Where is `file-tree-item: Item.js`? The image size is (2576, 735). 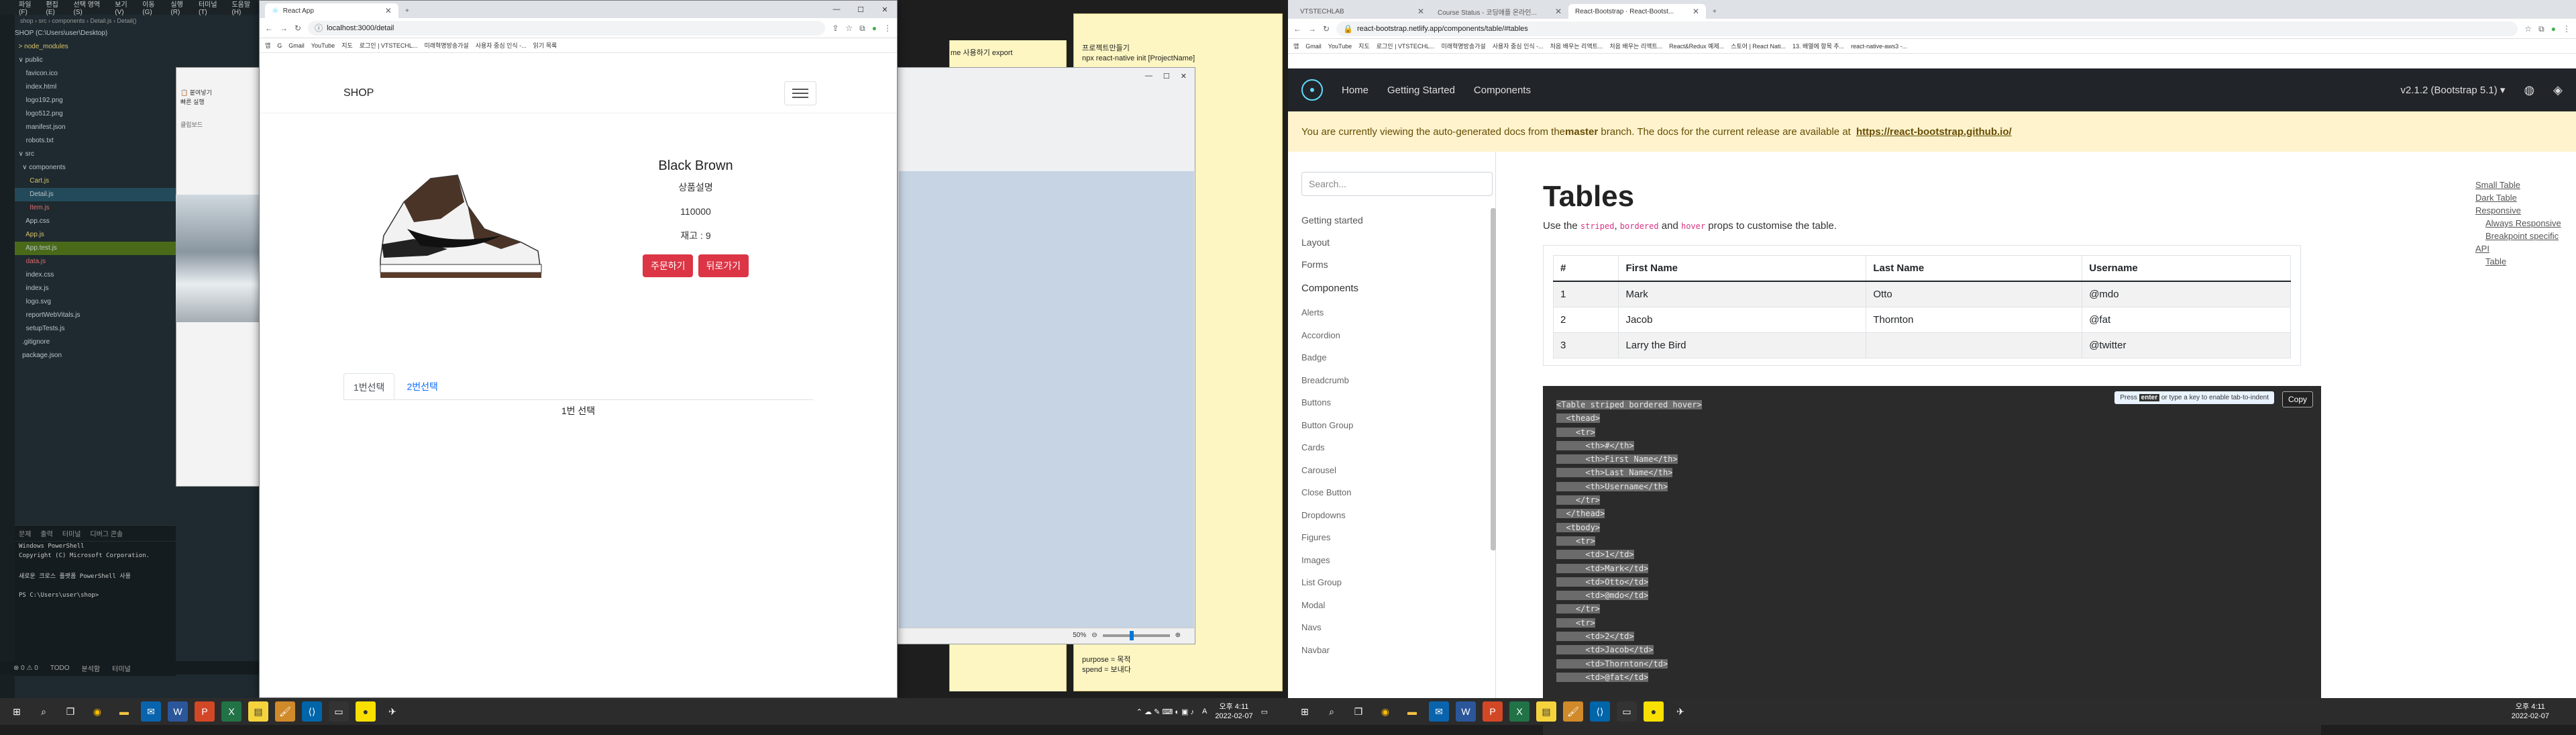 file-tree-item: Item.js is located at coordinates (95, 208).